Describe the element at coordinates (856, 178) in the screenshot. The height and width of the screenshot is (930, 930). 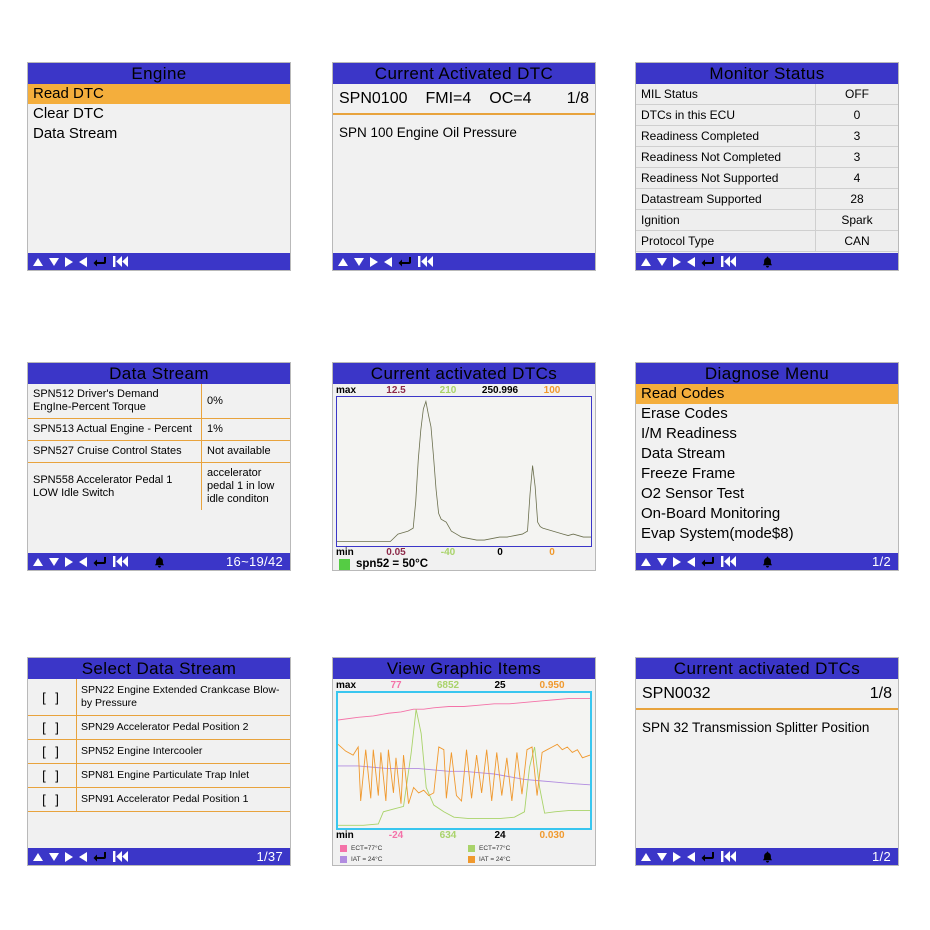
I see `row-value: 4` at that location.